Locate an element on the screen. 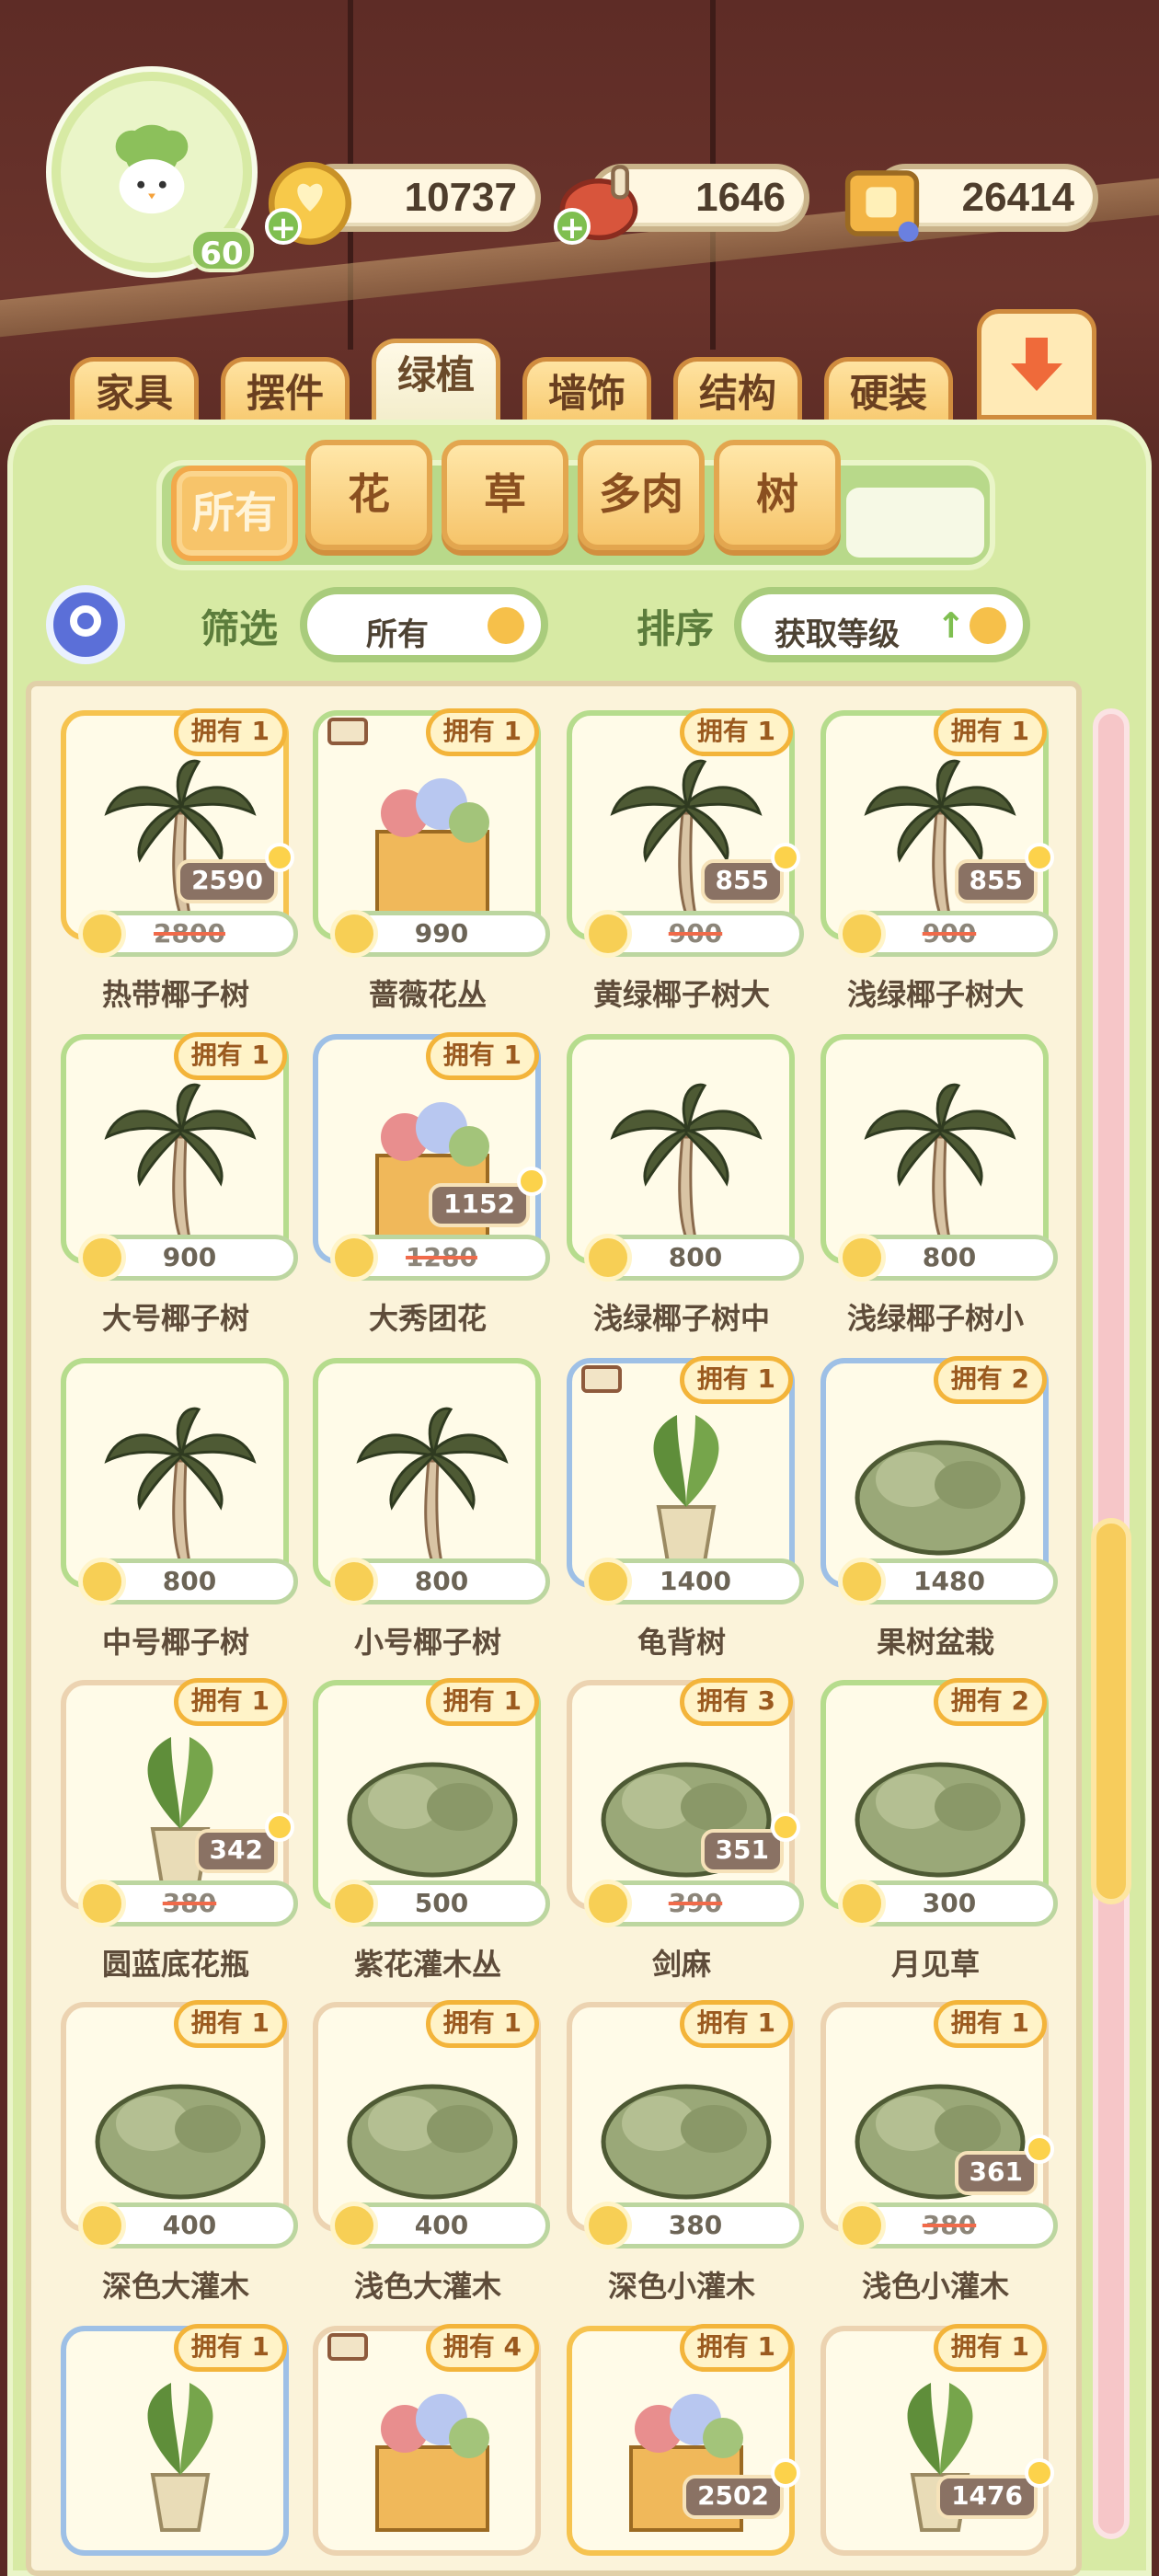 This screenshot has height=2576, width=1159. price-value: 1280 is located at coordinates (441, 1257).